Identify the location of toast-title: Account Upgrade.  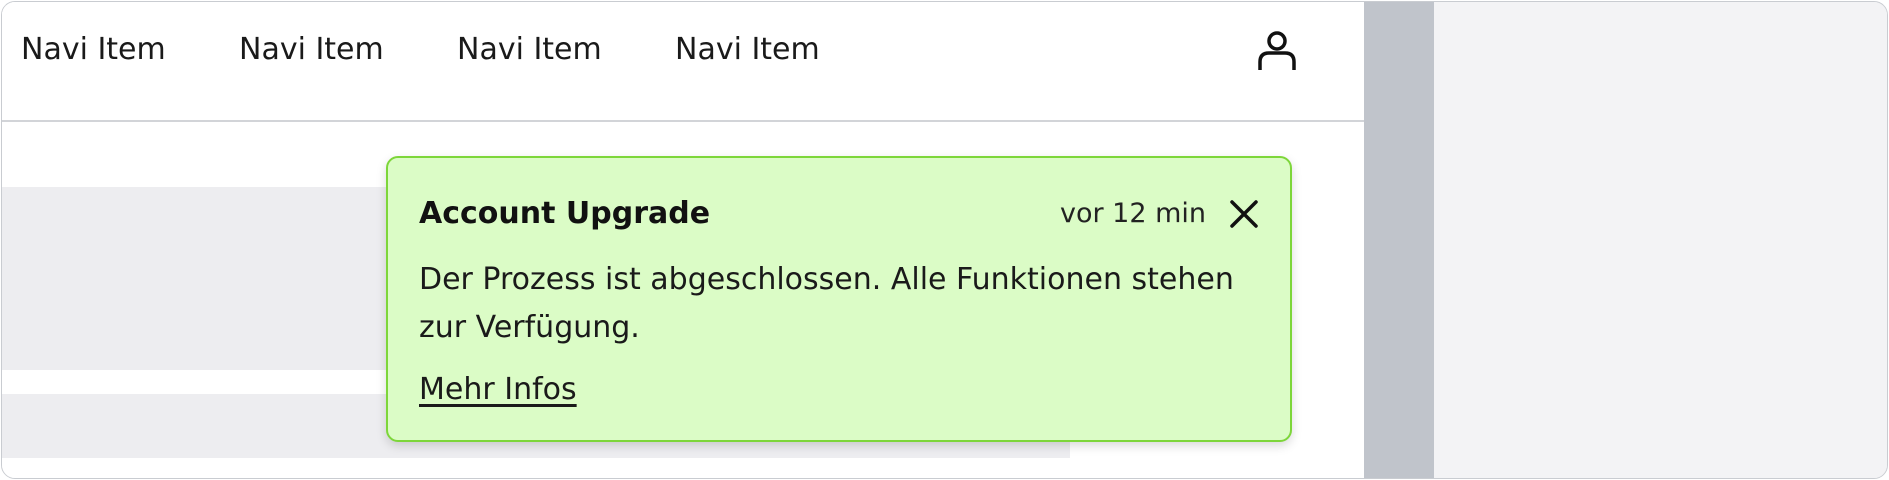
(565, 213).